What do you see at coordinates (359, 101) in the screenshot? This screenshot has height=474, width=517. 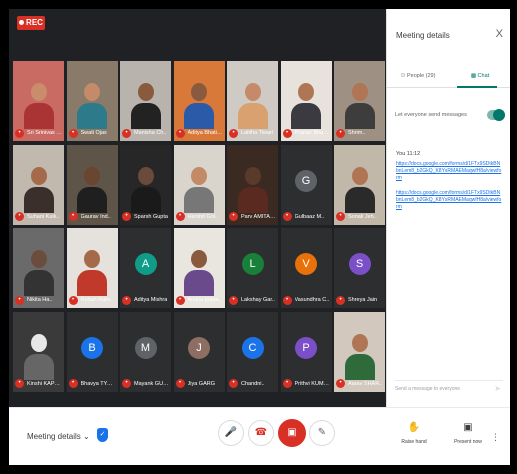 I see `participant-tile: • Shrim..` at bounding box center [359, 101].